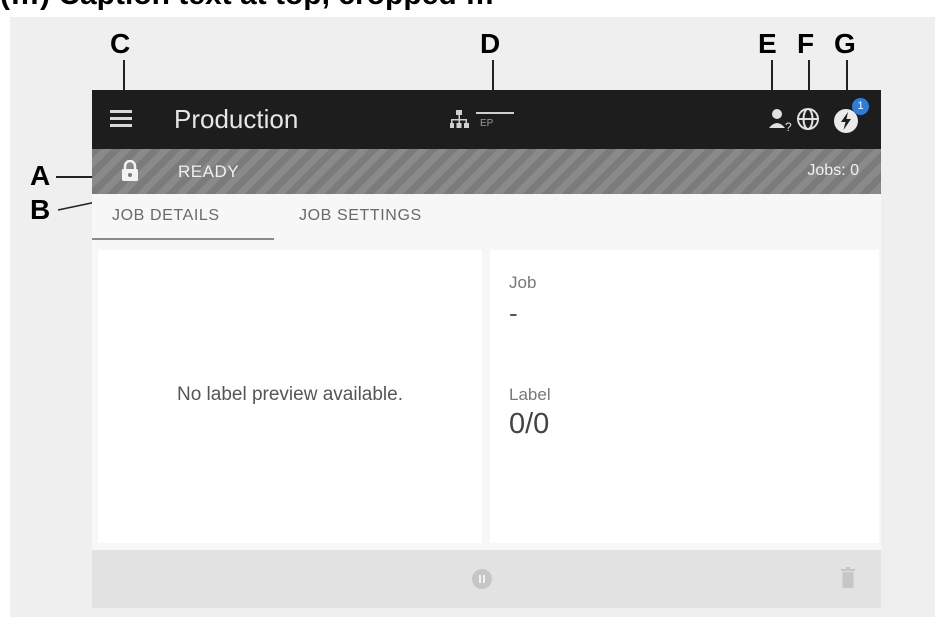  What do you see at coordinates (40, 209) in the screenshot?
I see `callout-b: B` at bounding box center [40, 209].